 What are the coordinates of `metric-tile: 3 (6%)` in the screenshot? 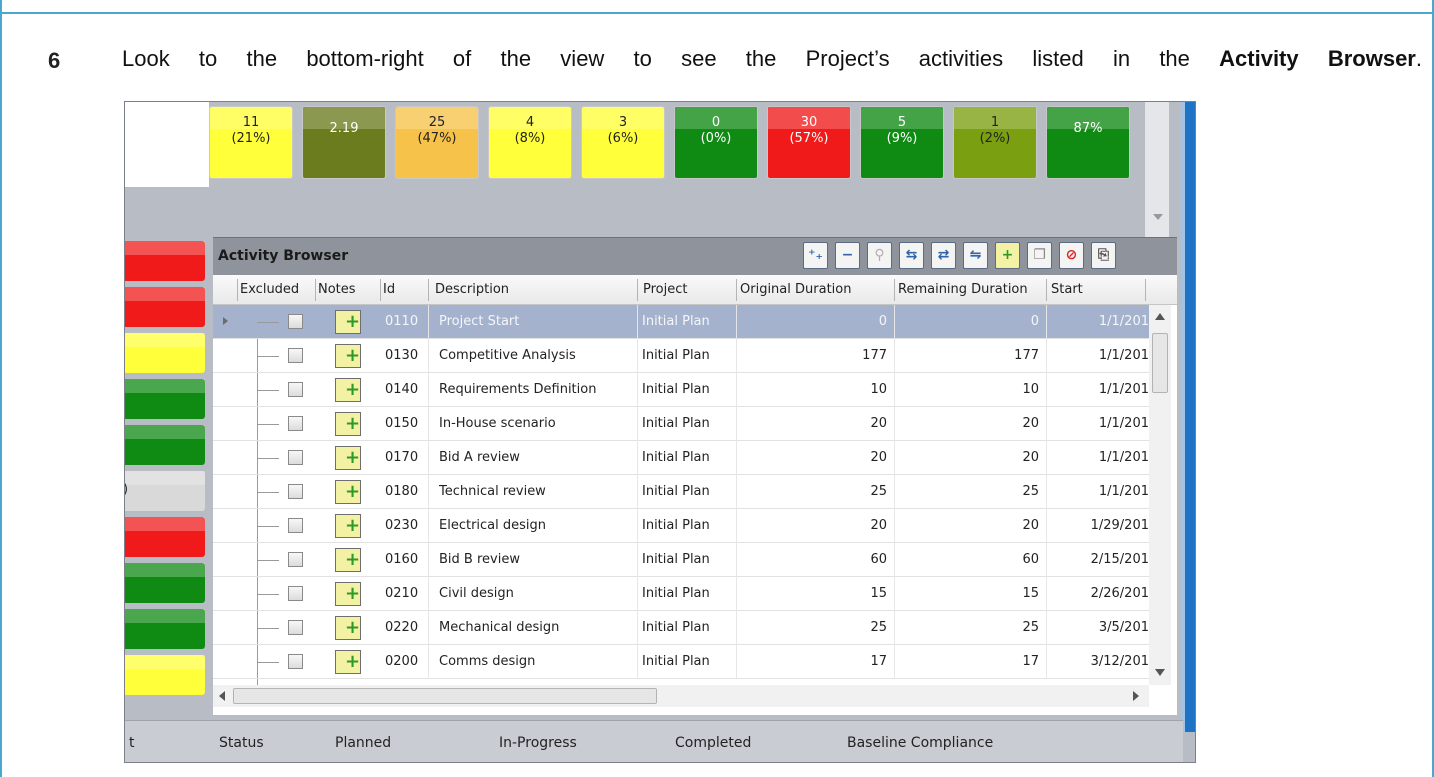 It's located at (623, 142).